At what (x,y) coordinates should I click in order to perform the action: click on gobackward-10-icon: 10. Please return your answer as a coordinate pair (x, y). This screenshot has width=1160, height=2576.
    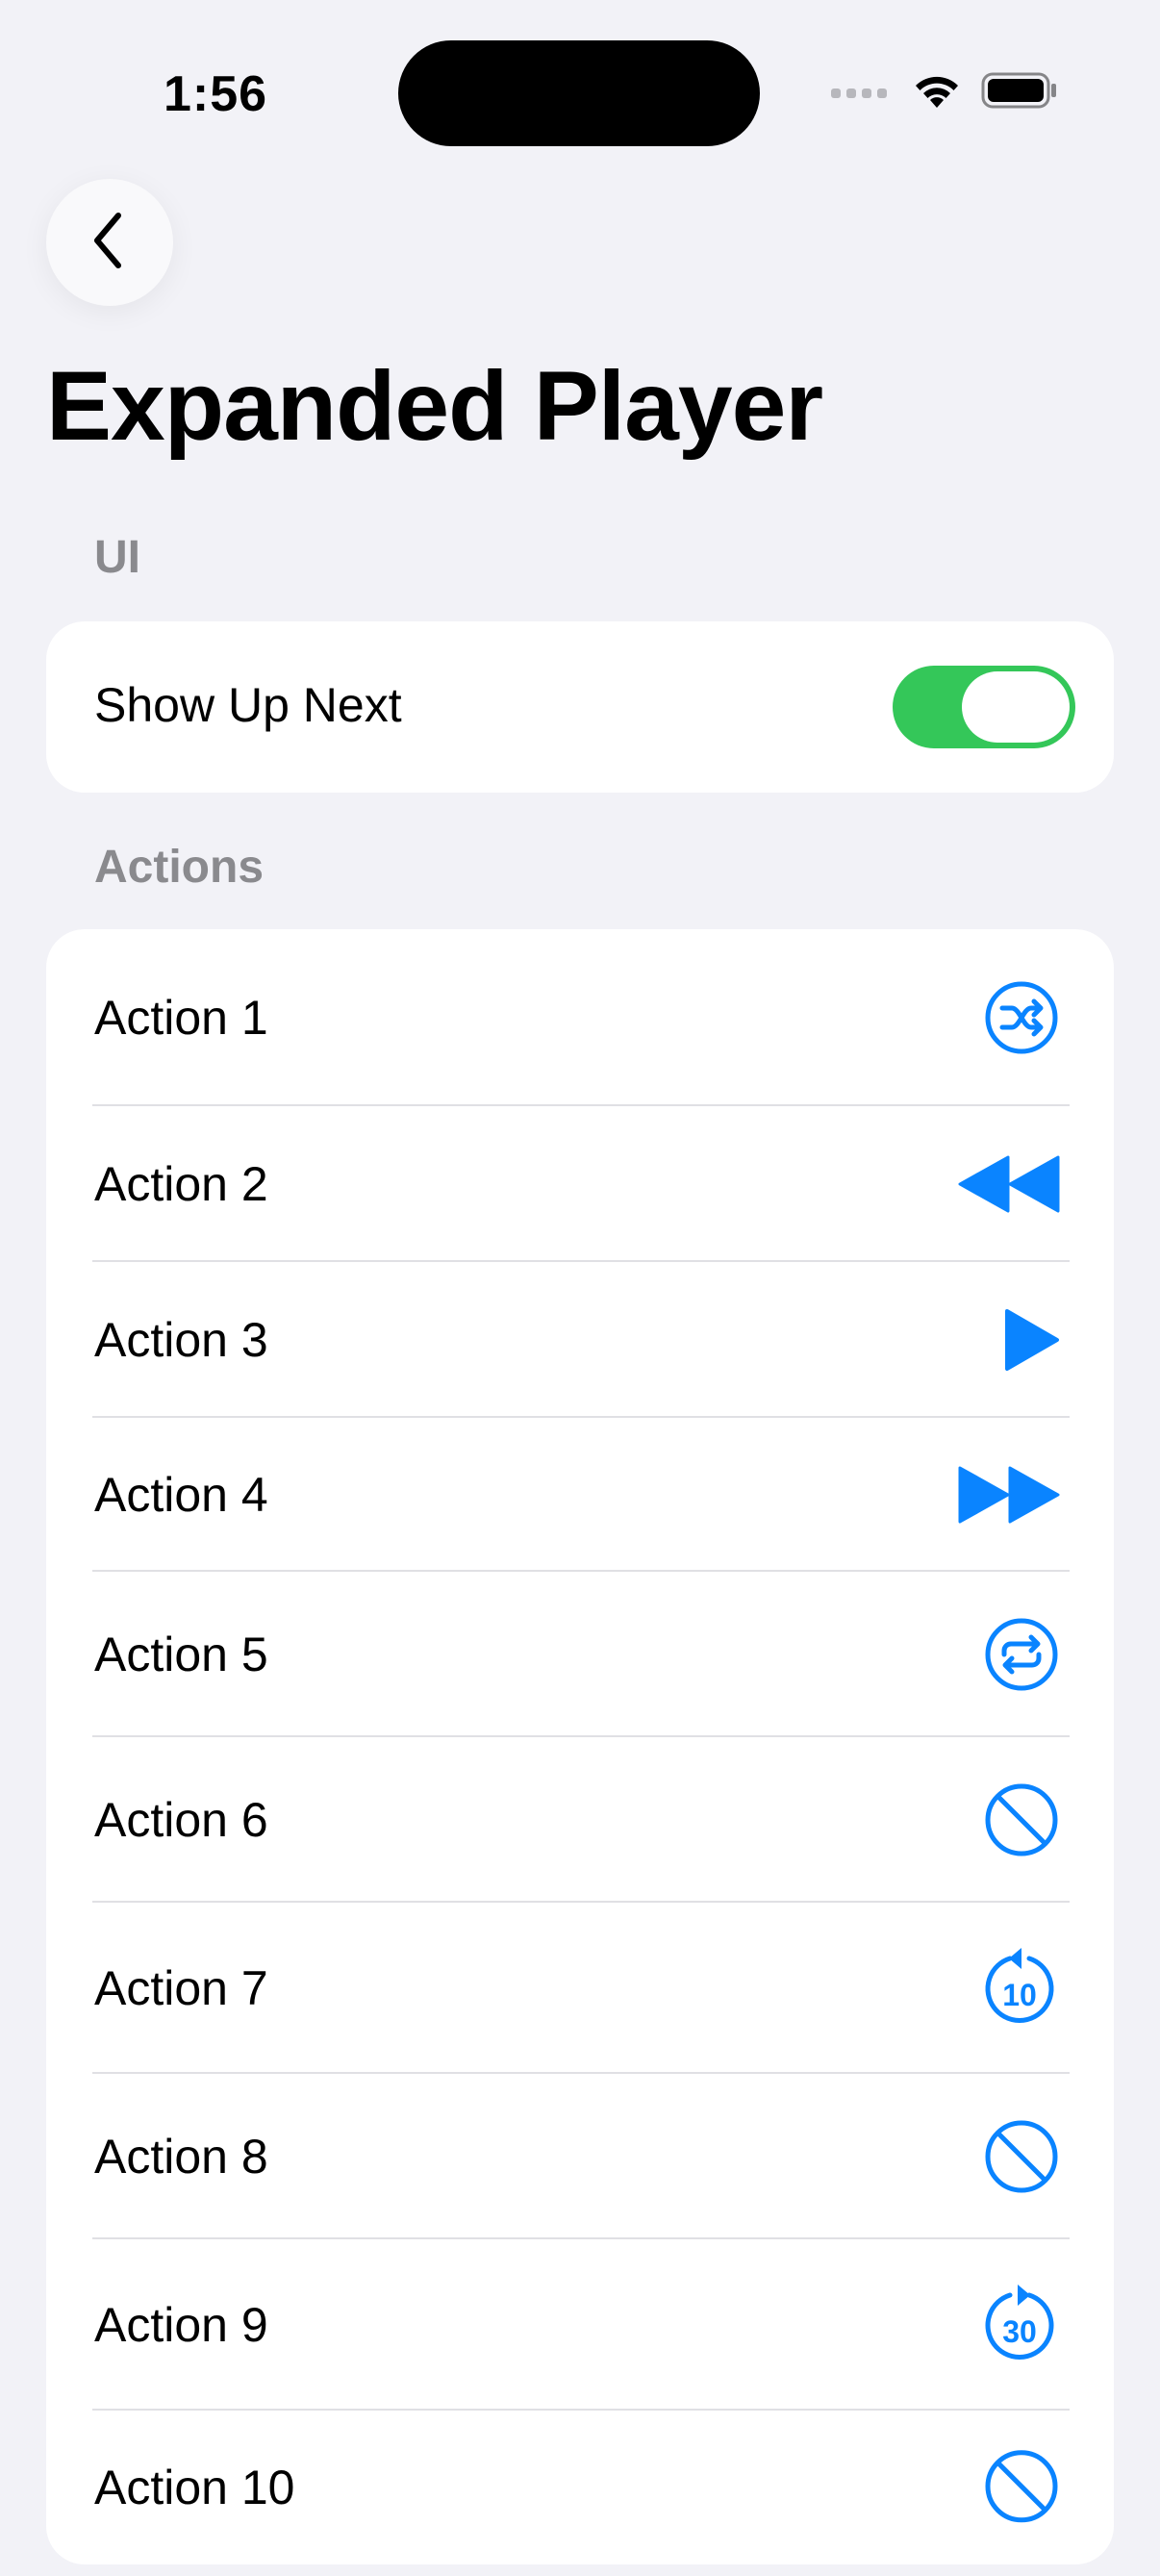
    Looking at the image, I should click on (1016, 1989).